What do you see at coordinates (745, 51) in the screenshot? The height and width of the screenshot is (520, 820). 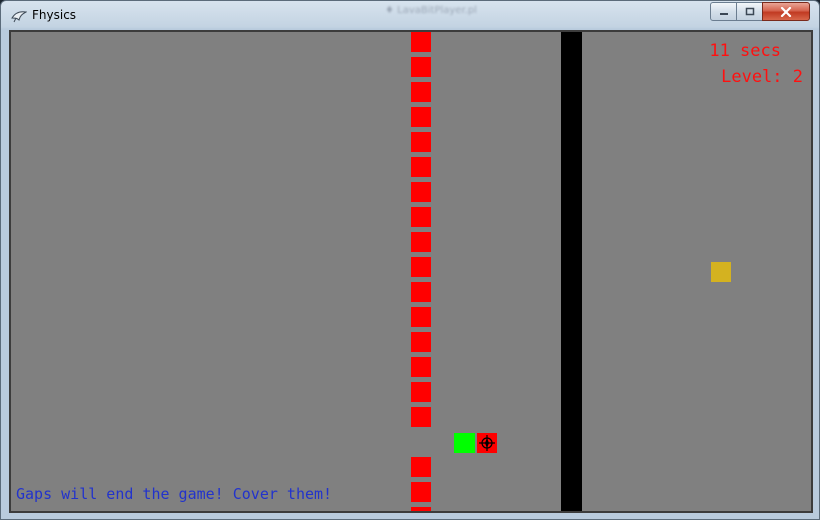 I see `timer-text: 11 secs` at bounding box center [745, 51].